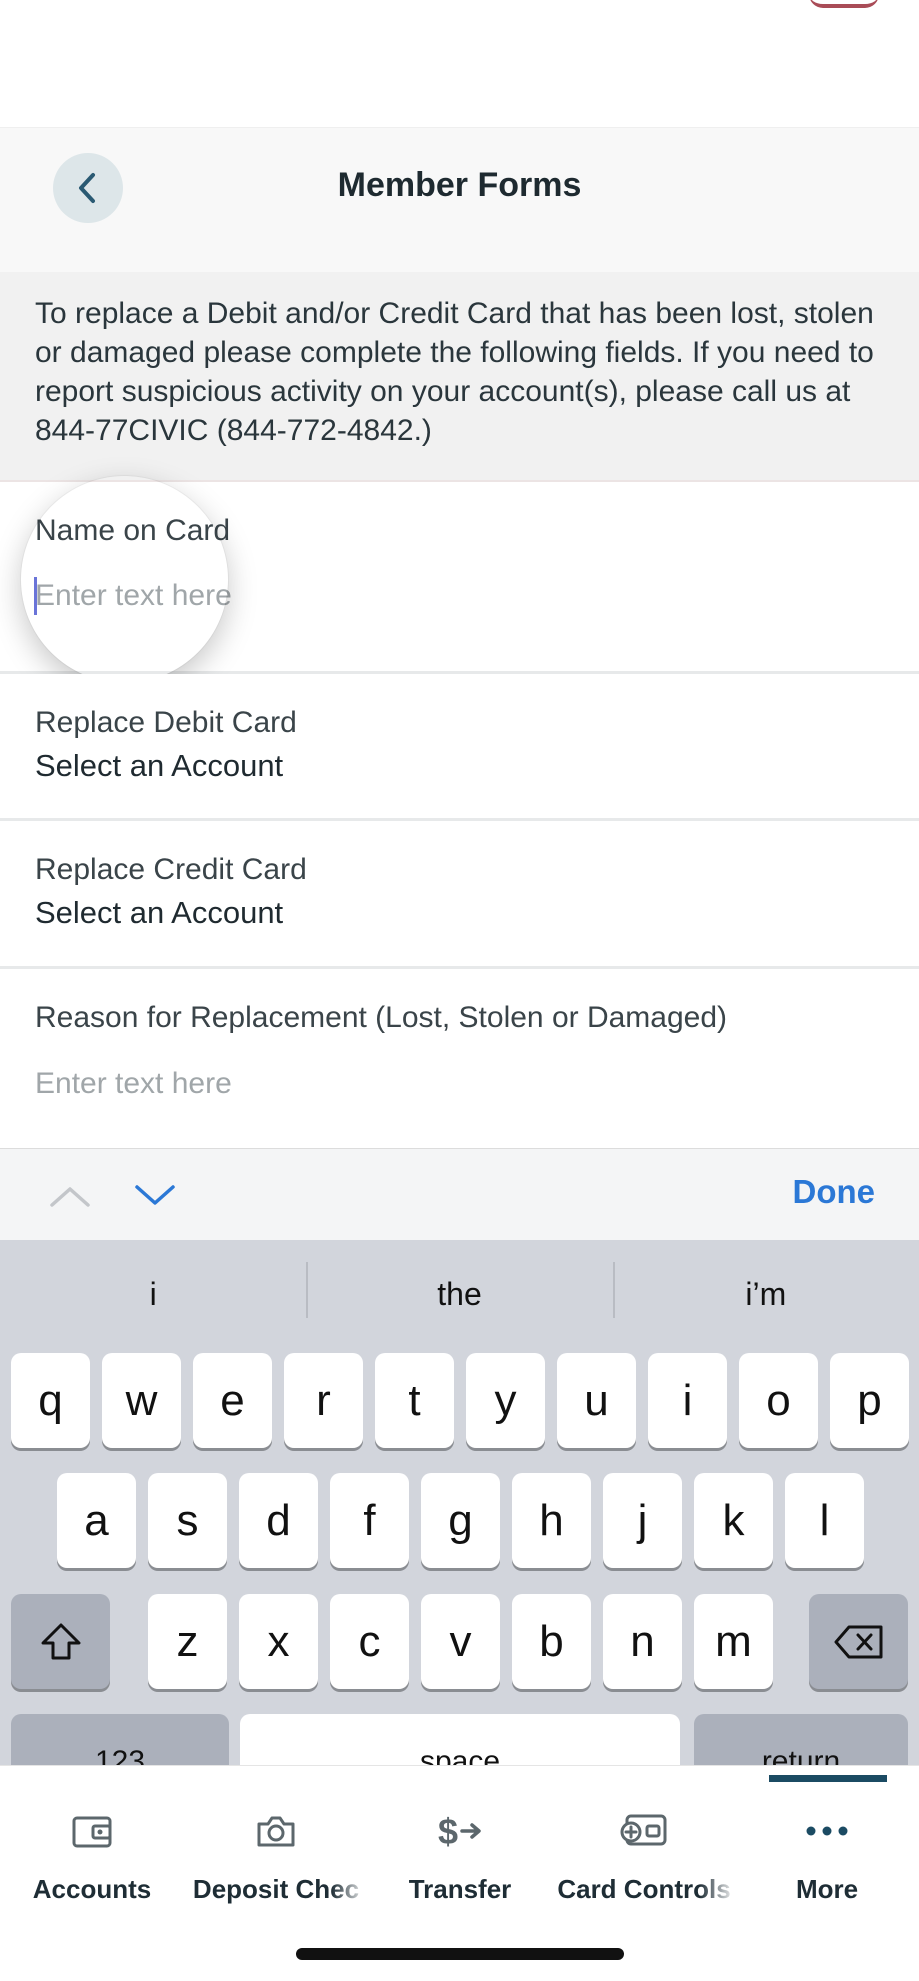 This screenshot has width=919, height=1981. I want to click on chevron-up-icon, so click(70, 1197).